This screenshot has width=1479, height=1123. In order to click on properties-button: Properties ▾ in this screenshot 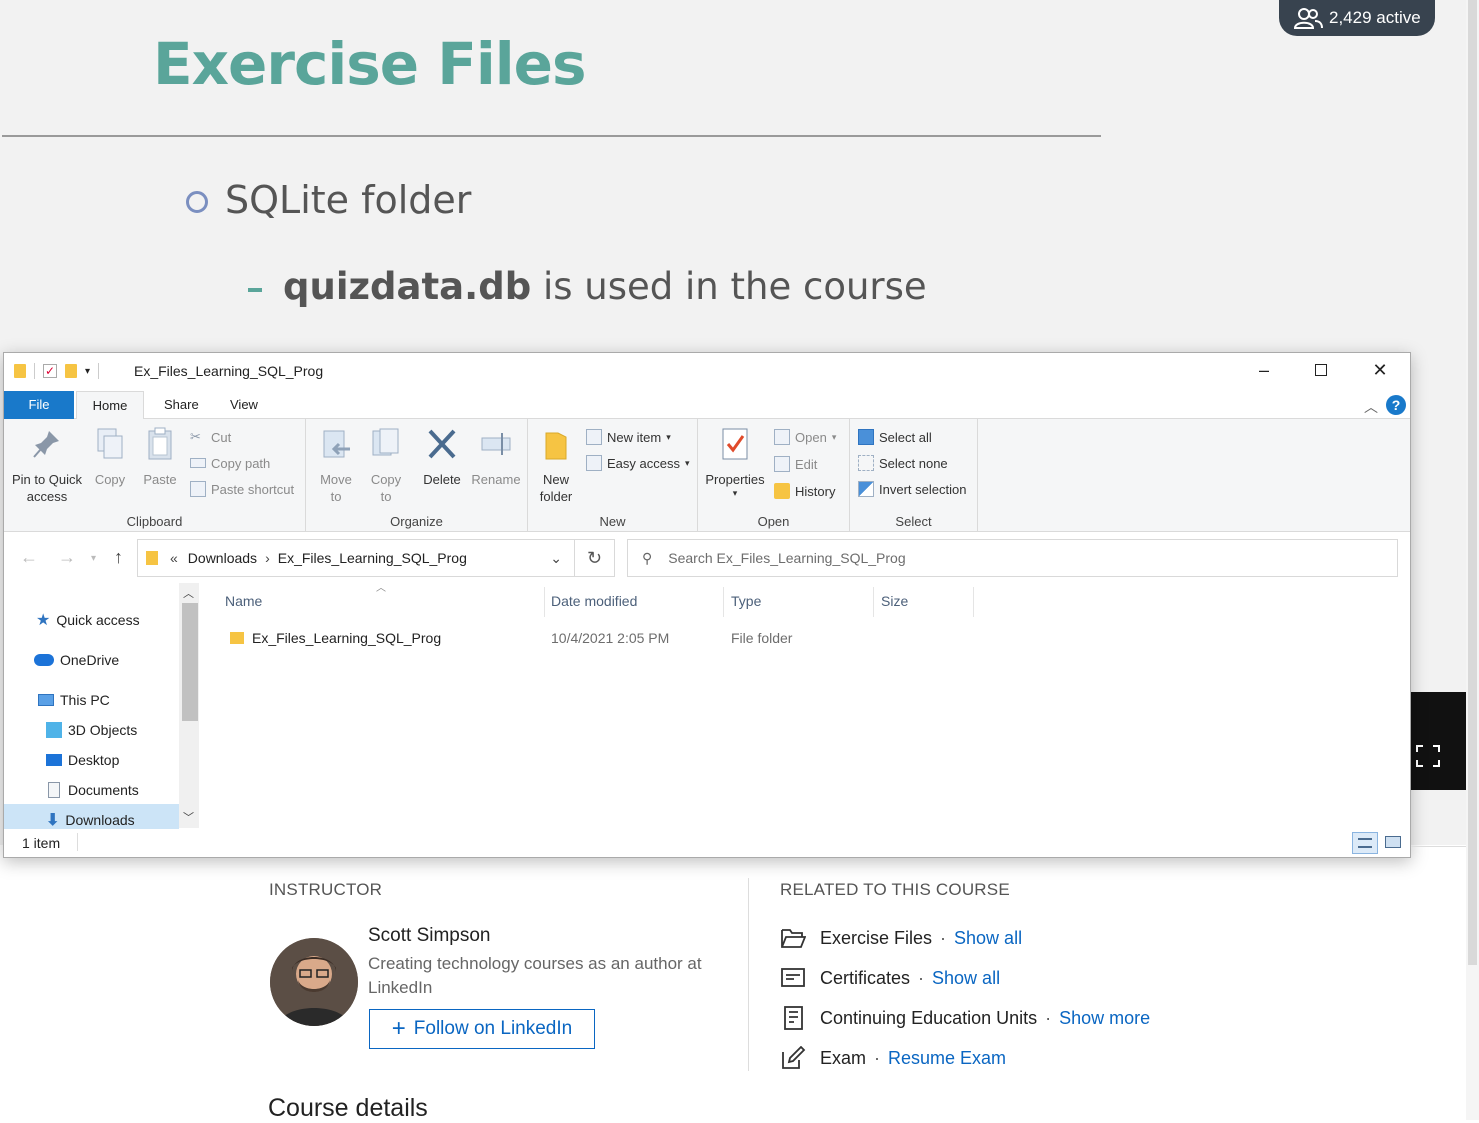, I will do `click(735, 462)`.